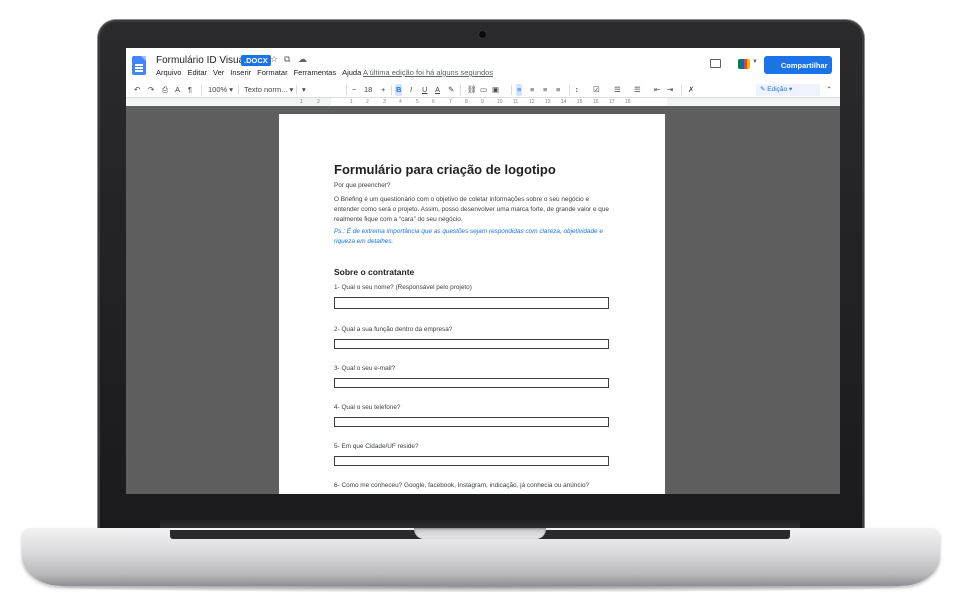 The width and height of the screenshot is (960, 612). What do you see at coordinates (304, 90) in the screenshot?
I see `font-select: ▾` at bounding box center [304, 90].